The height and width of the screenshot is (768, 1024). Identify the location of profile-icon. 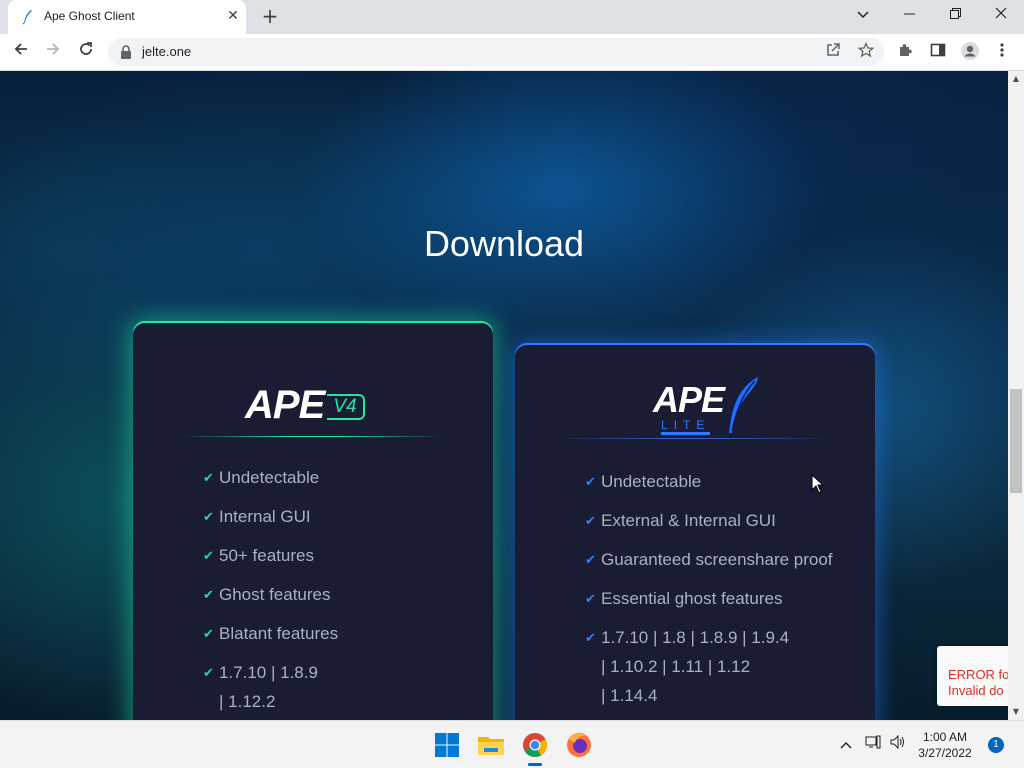
(970, 53).